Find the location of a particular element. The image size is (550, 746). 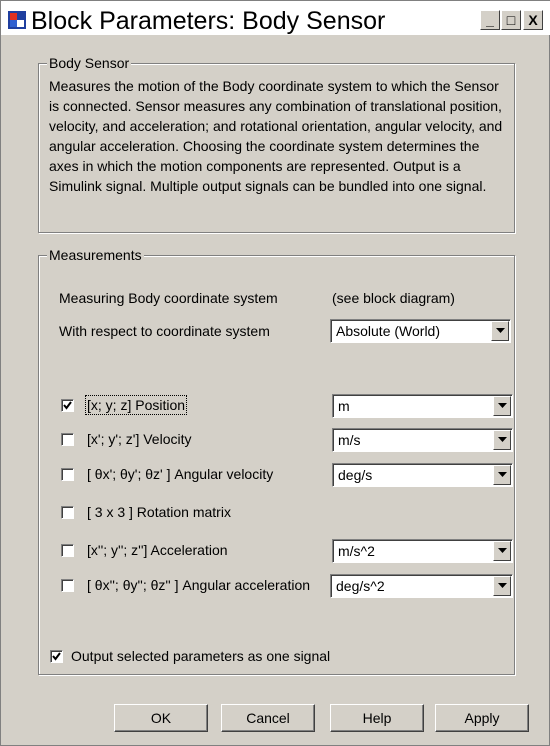

ok-button: OK is located at coordinates (161, 718).